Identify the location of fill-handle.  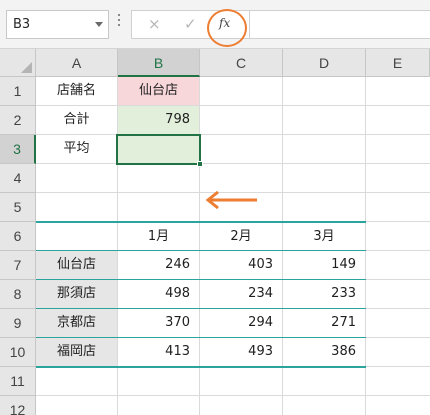
(200, 164).